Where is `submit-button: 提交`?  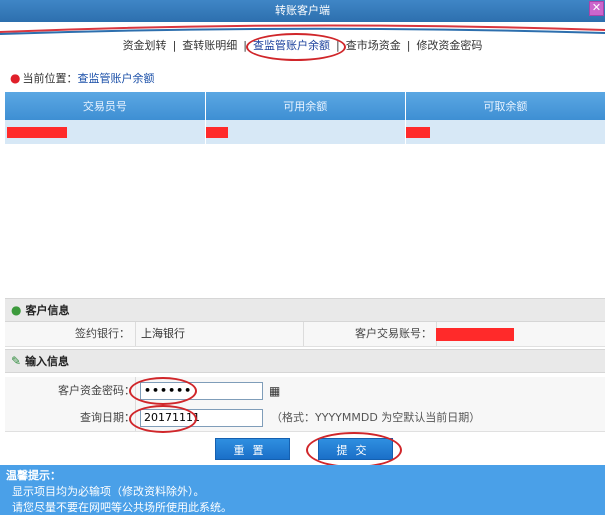
submit-button: 提交 is located at coordinates (355, 449).